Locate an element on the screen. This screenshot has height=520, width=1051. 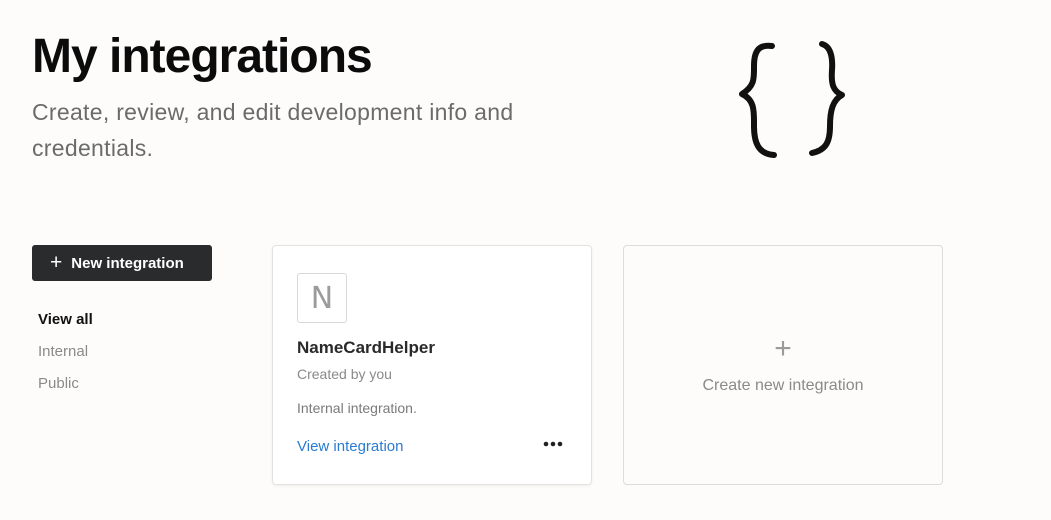
page-title: My integrations is located at coordinates (202, 56).